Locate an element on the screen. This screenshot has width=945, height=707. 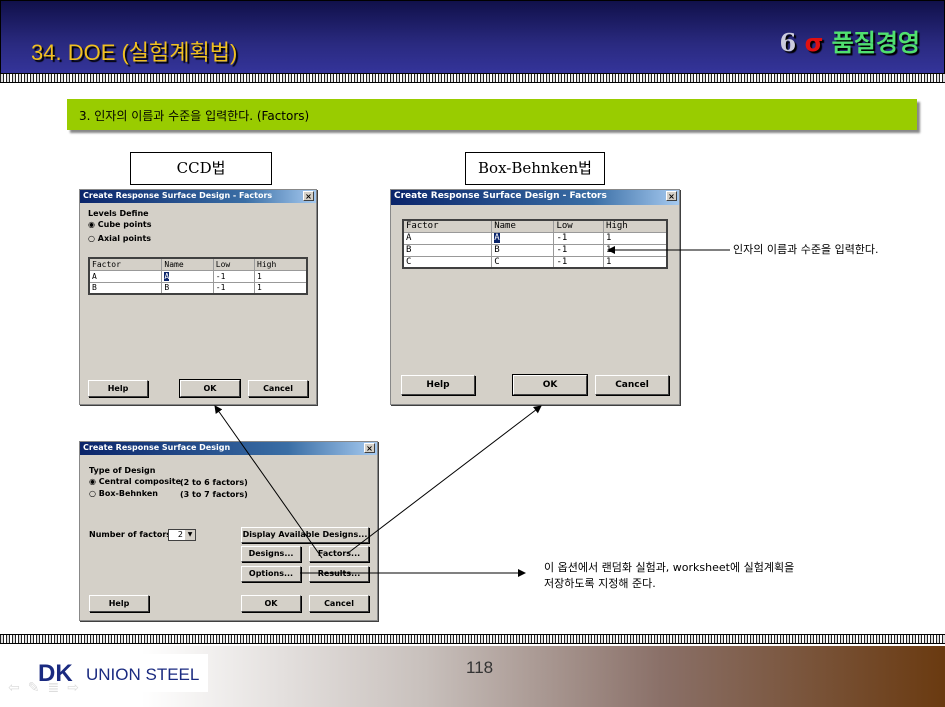
options-note-line1: 이 옵션에서 랜덤화 실험과, worksheet에 실험계획을 is located at coordinates (669, 567).